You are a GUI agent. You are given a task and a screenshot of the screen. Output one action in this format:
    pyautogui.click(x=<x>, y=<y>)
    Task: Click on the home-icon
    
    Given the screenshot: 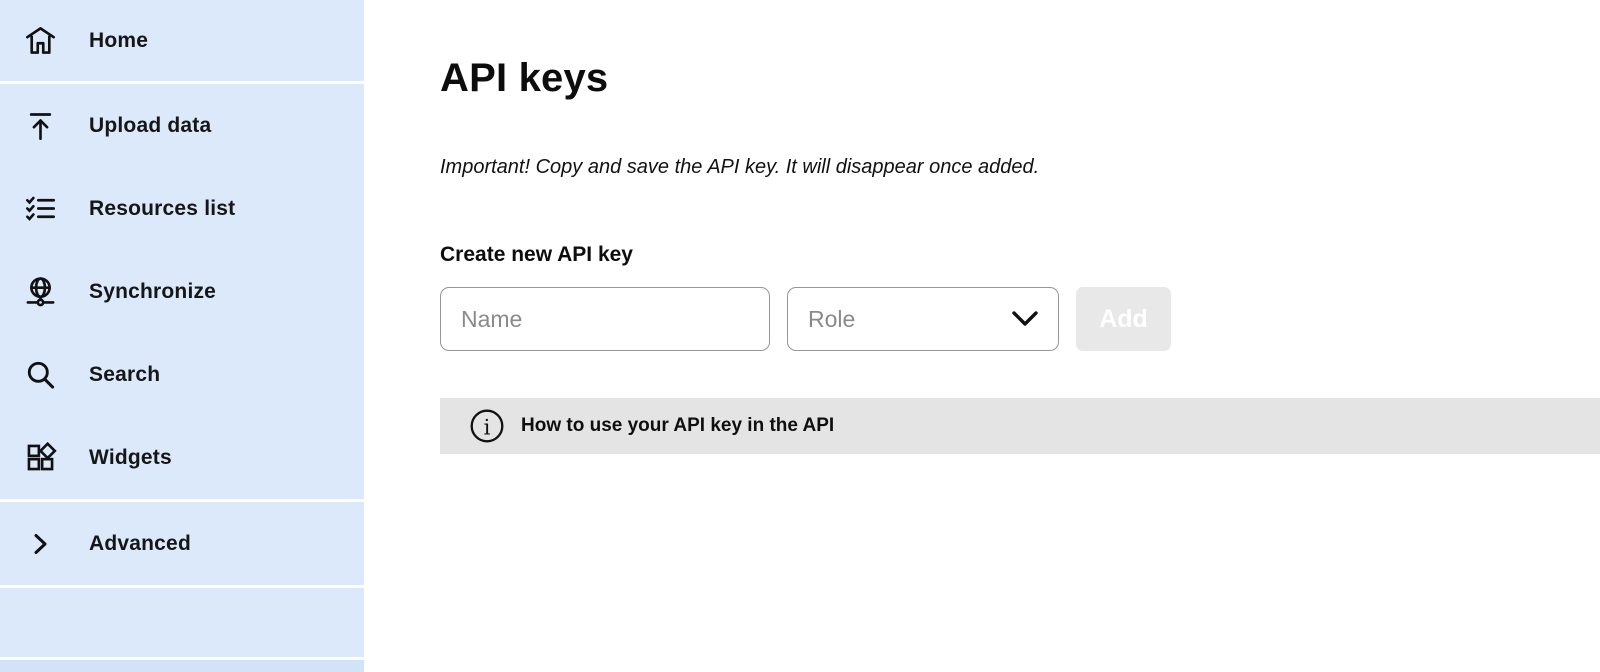 What is the action you would take?
    pyautogui.click(x=40, y=41)
    